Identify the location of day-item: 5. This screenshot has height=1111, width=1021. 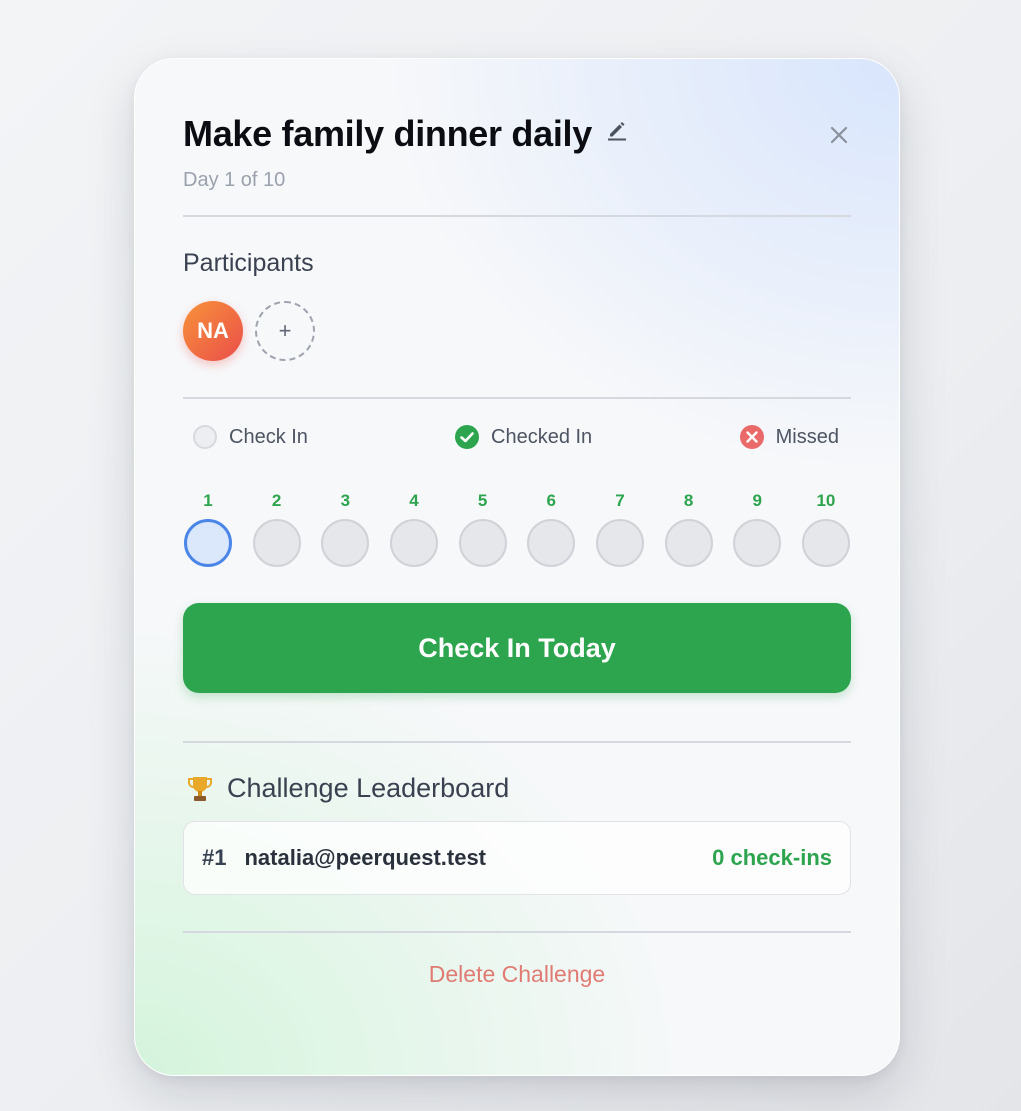
(483, 529).